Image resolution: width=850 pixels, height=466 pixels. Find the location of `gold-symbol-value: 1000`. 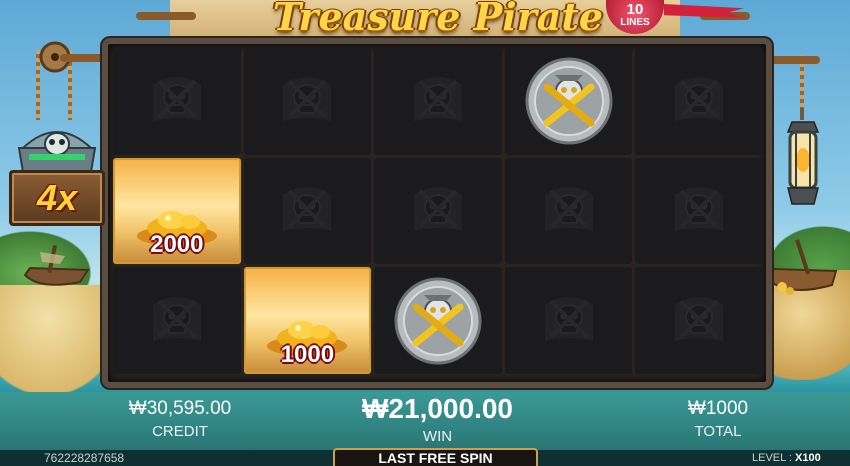

gold-symbol-value: 1000 is located at coordinates (307, 354).